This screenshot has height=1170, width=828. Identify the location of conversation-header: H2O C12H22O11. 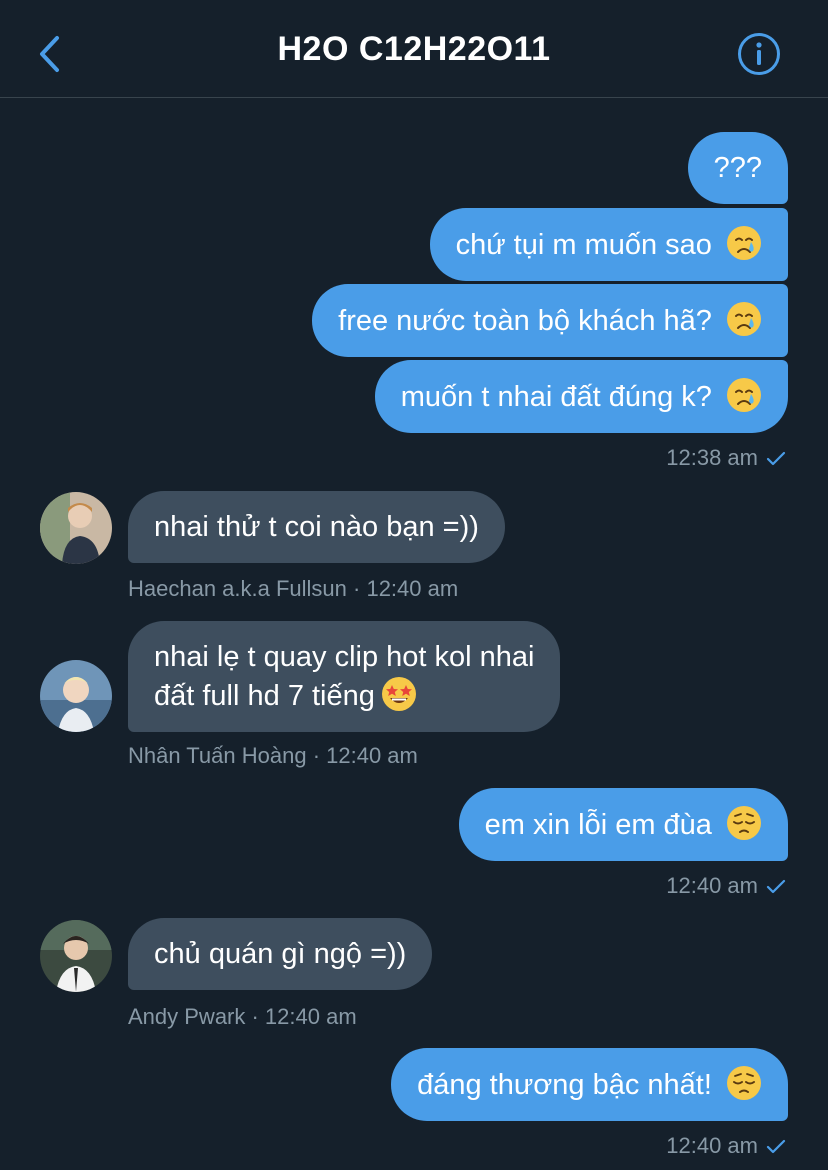
(414, 49).